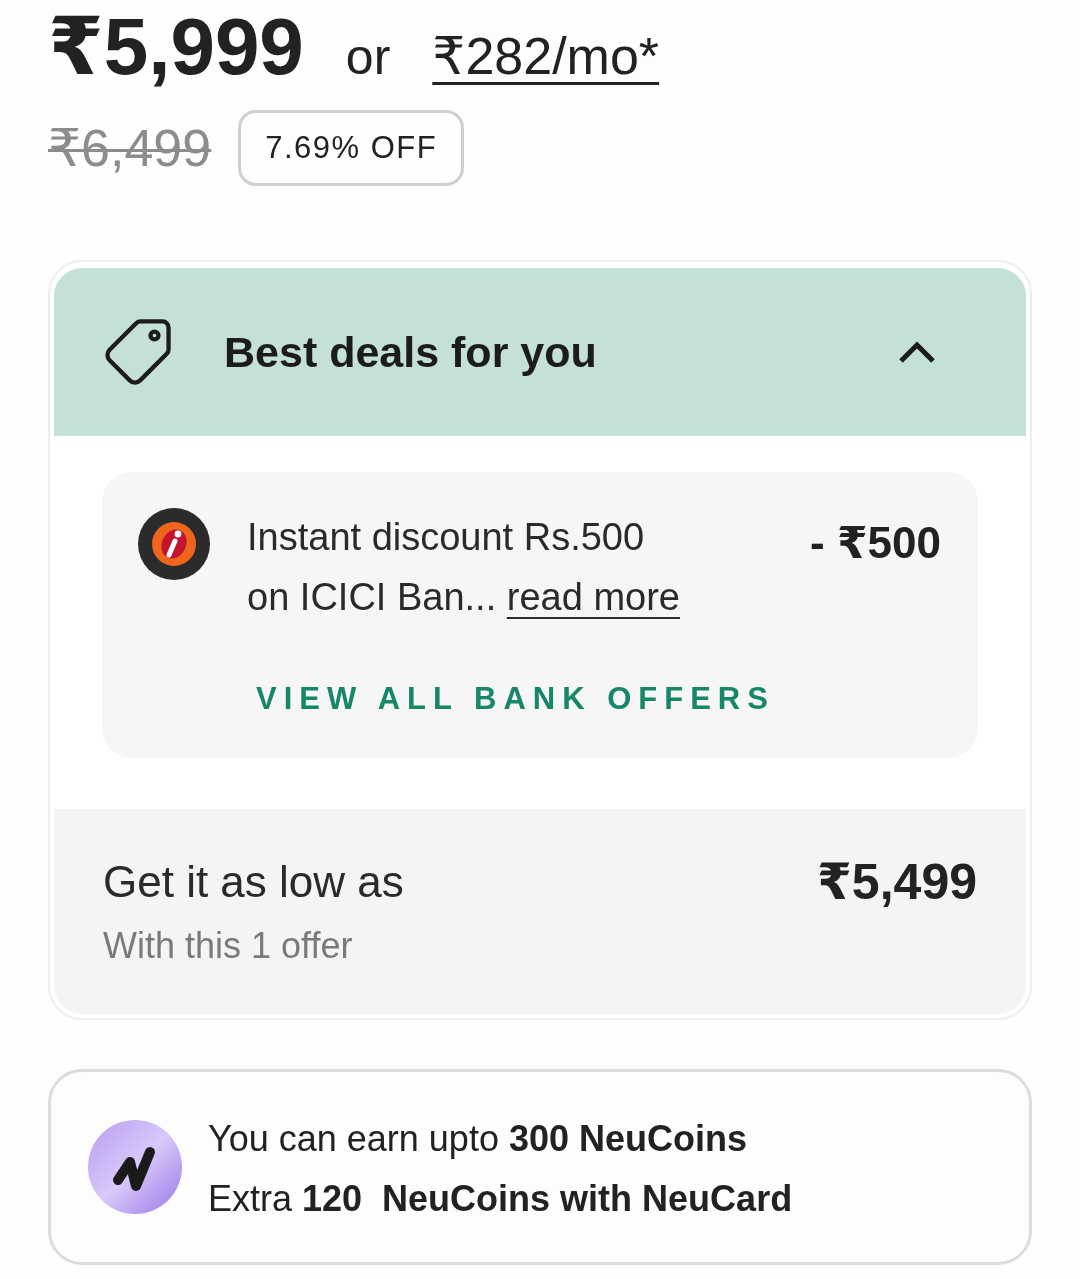 This screenshot has width=1080, height=1279. Describe the element at coordinates (477, 1139) in the screenshot. I see `reward-line: You can earn upto 300 NeuCoins` at that location.